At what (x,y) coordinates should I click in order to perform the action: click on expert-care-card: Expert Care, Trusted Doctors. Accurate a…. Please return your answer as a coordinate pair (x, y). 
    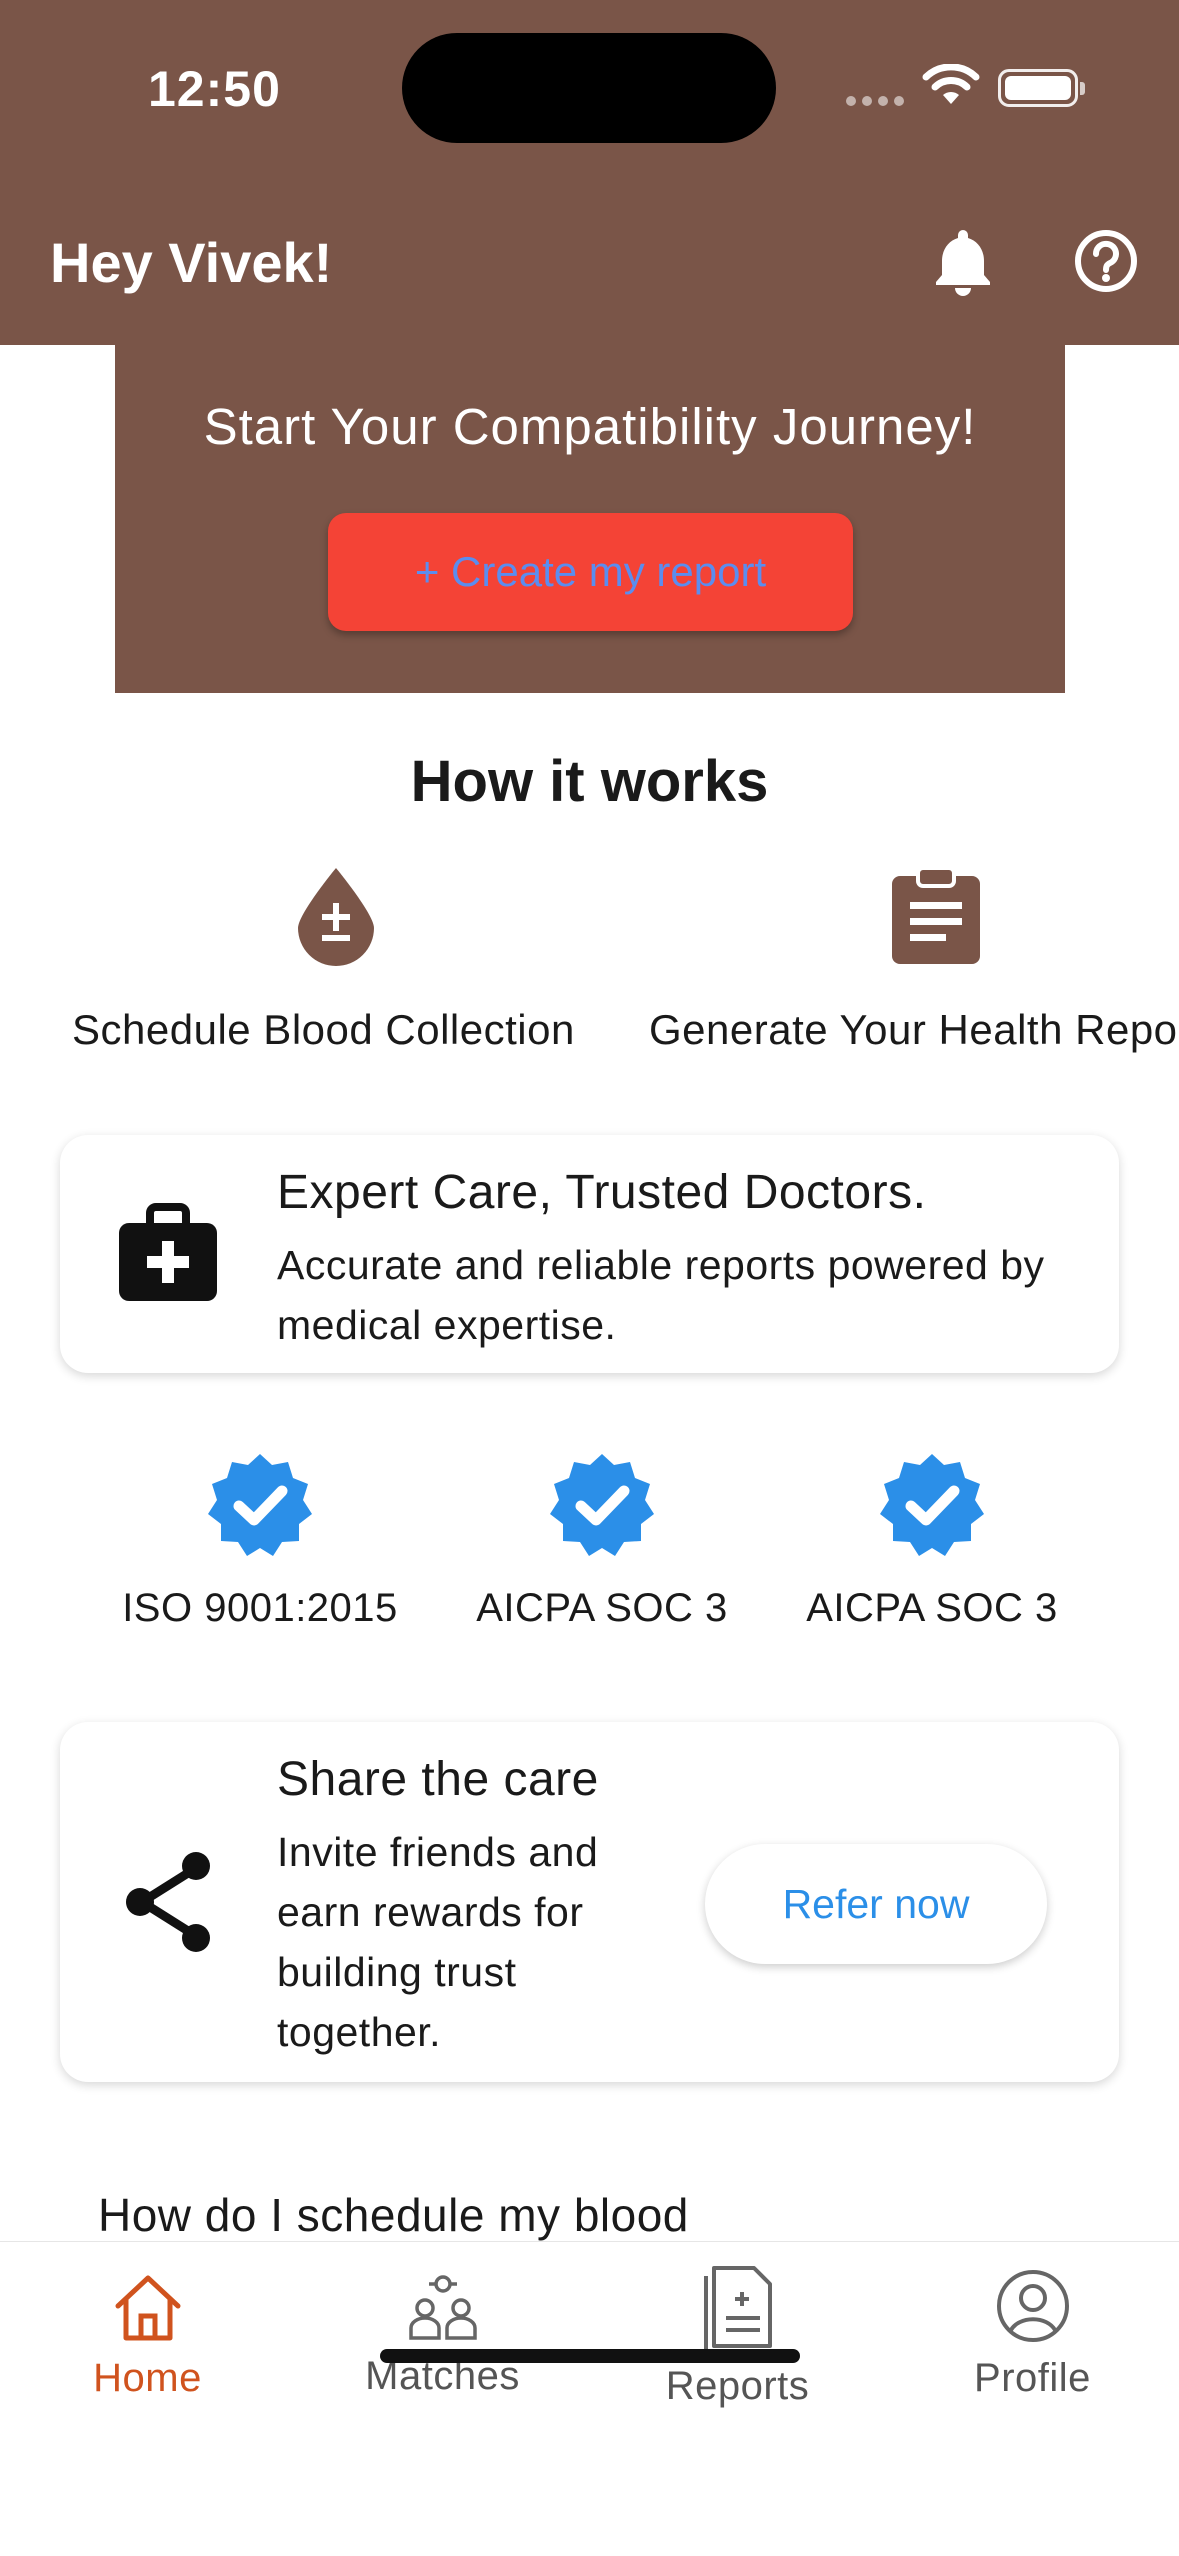
    Looking at the image, I should click on (589, 1254).